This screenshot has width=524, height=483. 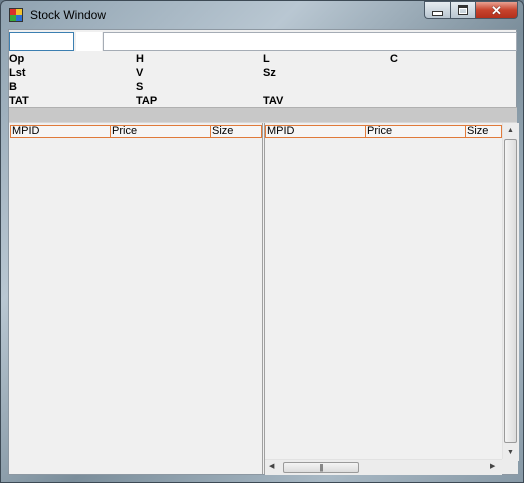 I want to click on open-label: Op, so click(x=17, y=59).